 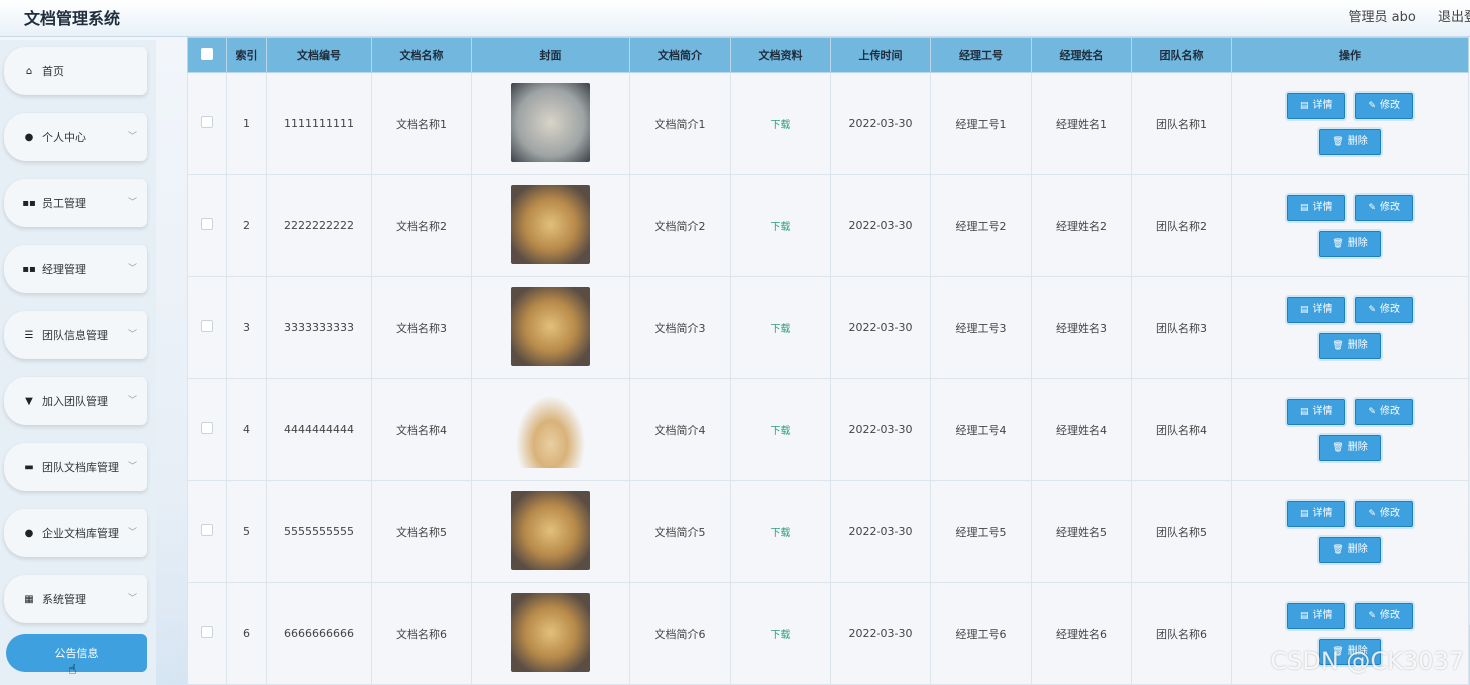 What do you see at coordinates (981, 429) in the screenshot?
I see `mgr_no-cell: 经理工号4` at bounding box center [981, 429].